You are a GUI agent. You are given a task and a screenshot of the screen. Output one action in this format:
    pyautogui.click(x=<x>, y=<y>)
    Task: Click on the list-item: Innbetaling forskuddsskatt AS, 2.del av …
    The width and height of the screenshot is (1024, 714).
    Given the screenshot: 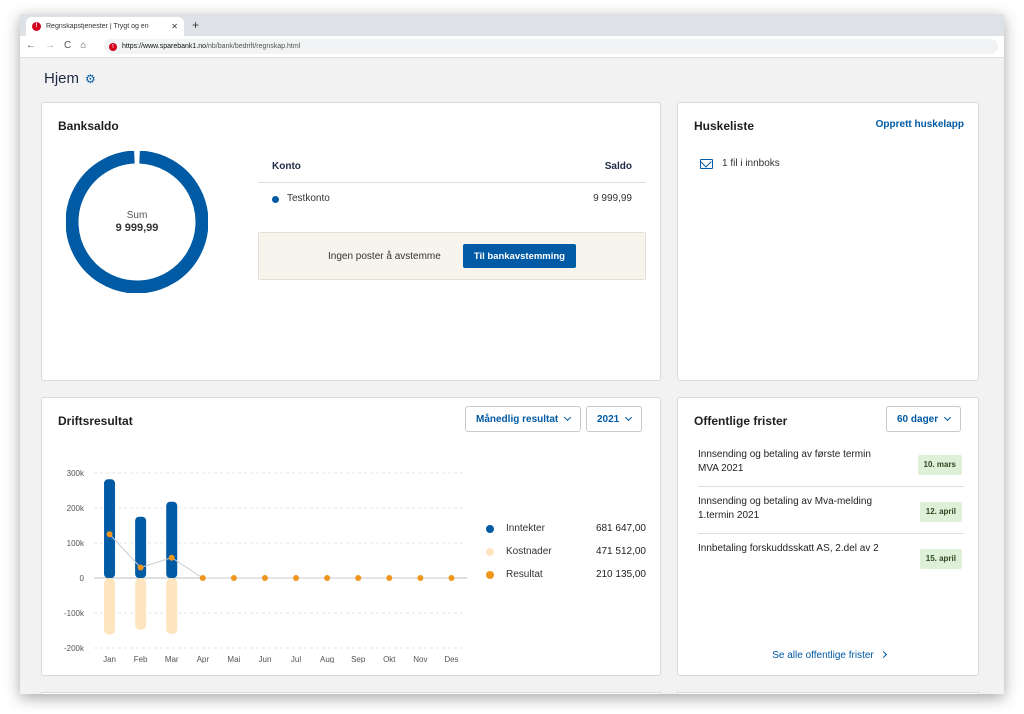 What is the action you would take?
    pyautogui.click(x=831, y=555)
    